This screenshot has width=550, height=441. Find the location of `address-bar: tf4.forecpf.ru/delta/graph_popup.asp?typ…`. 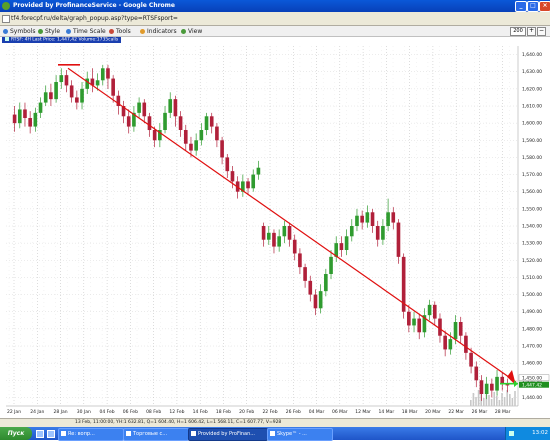

address-bar: tf4.forecpf.ru/delta/graph_popup.asp?typ… is located at coordinates (275, 19).